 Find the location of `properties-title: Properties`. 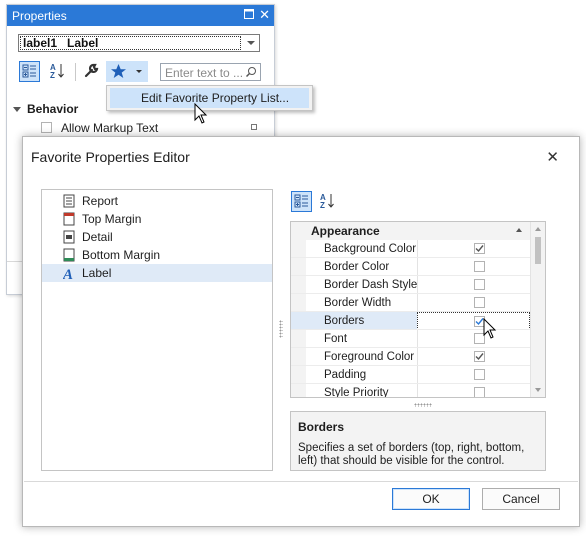

properties-title: Properties is located at coordinates (39, 16).